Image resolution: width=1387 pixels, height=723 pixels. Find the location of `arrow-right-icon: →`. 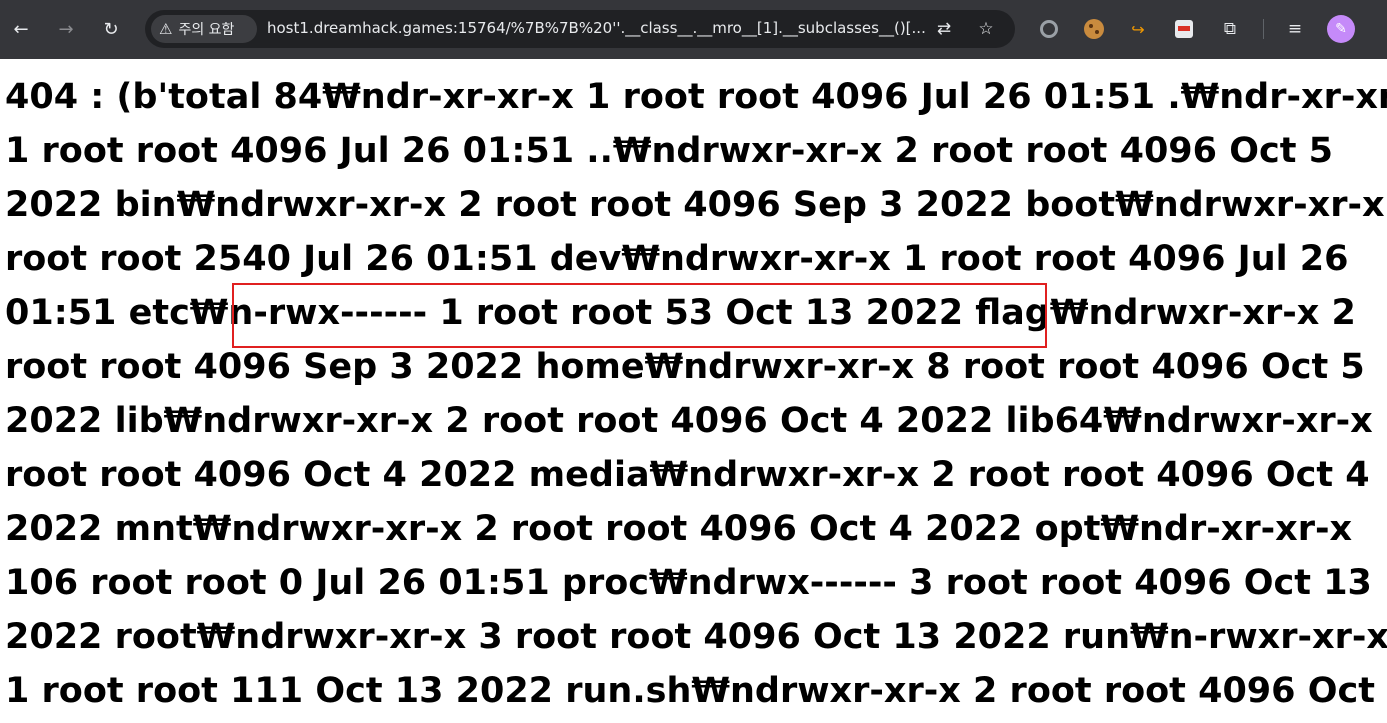

arrow-right-icon: → is located at coordinates (66, 29).